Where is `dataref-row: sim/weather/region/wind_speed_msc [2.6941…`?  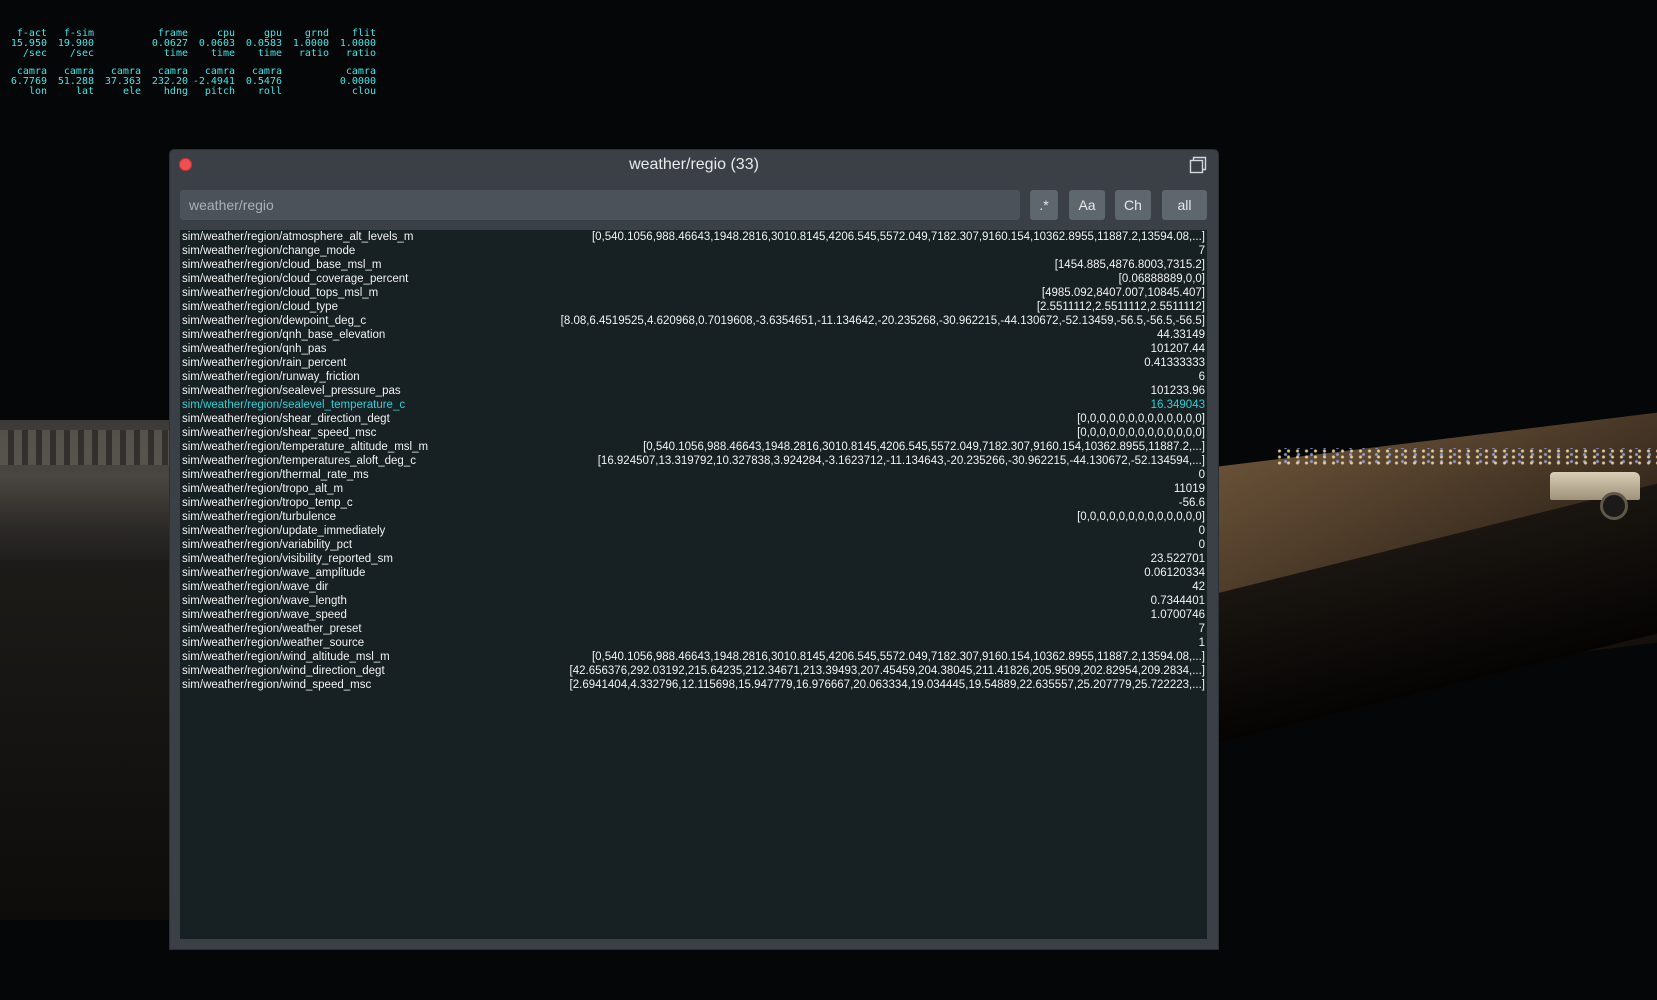
dataref-row: sim/weather/region/wind_speed_msc [2.6941… is located at coordinates (693, 685).